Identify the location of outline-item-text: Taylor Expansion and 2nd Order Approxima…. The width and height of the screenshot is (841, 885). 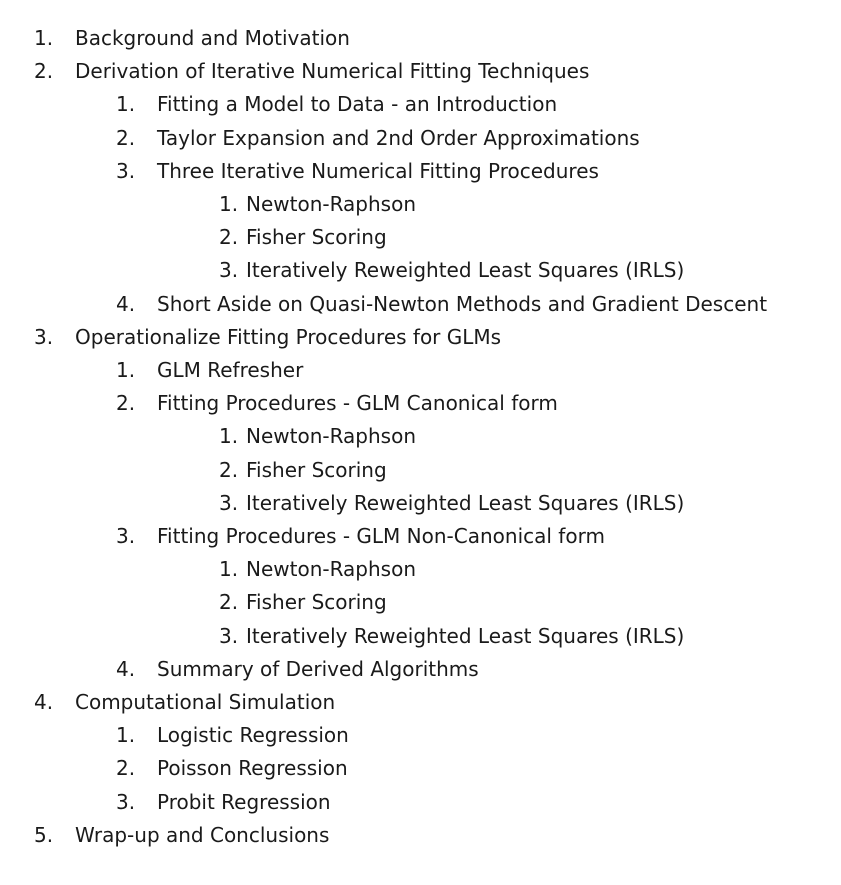
(398, 137).